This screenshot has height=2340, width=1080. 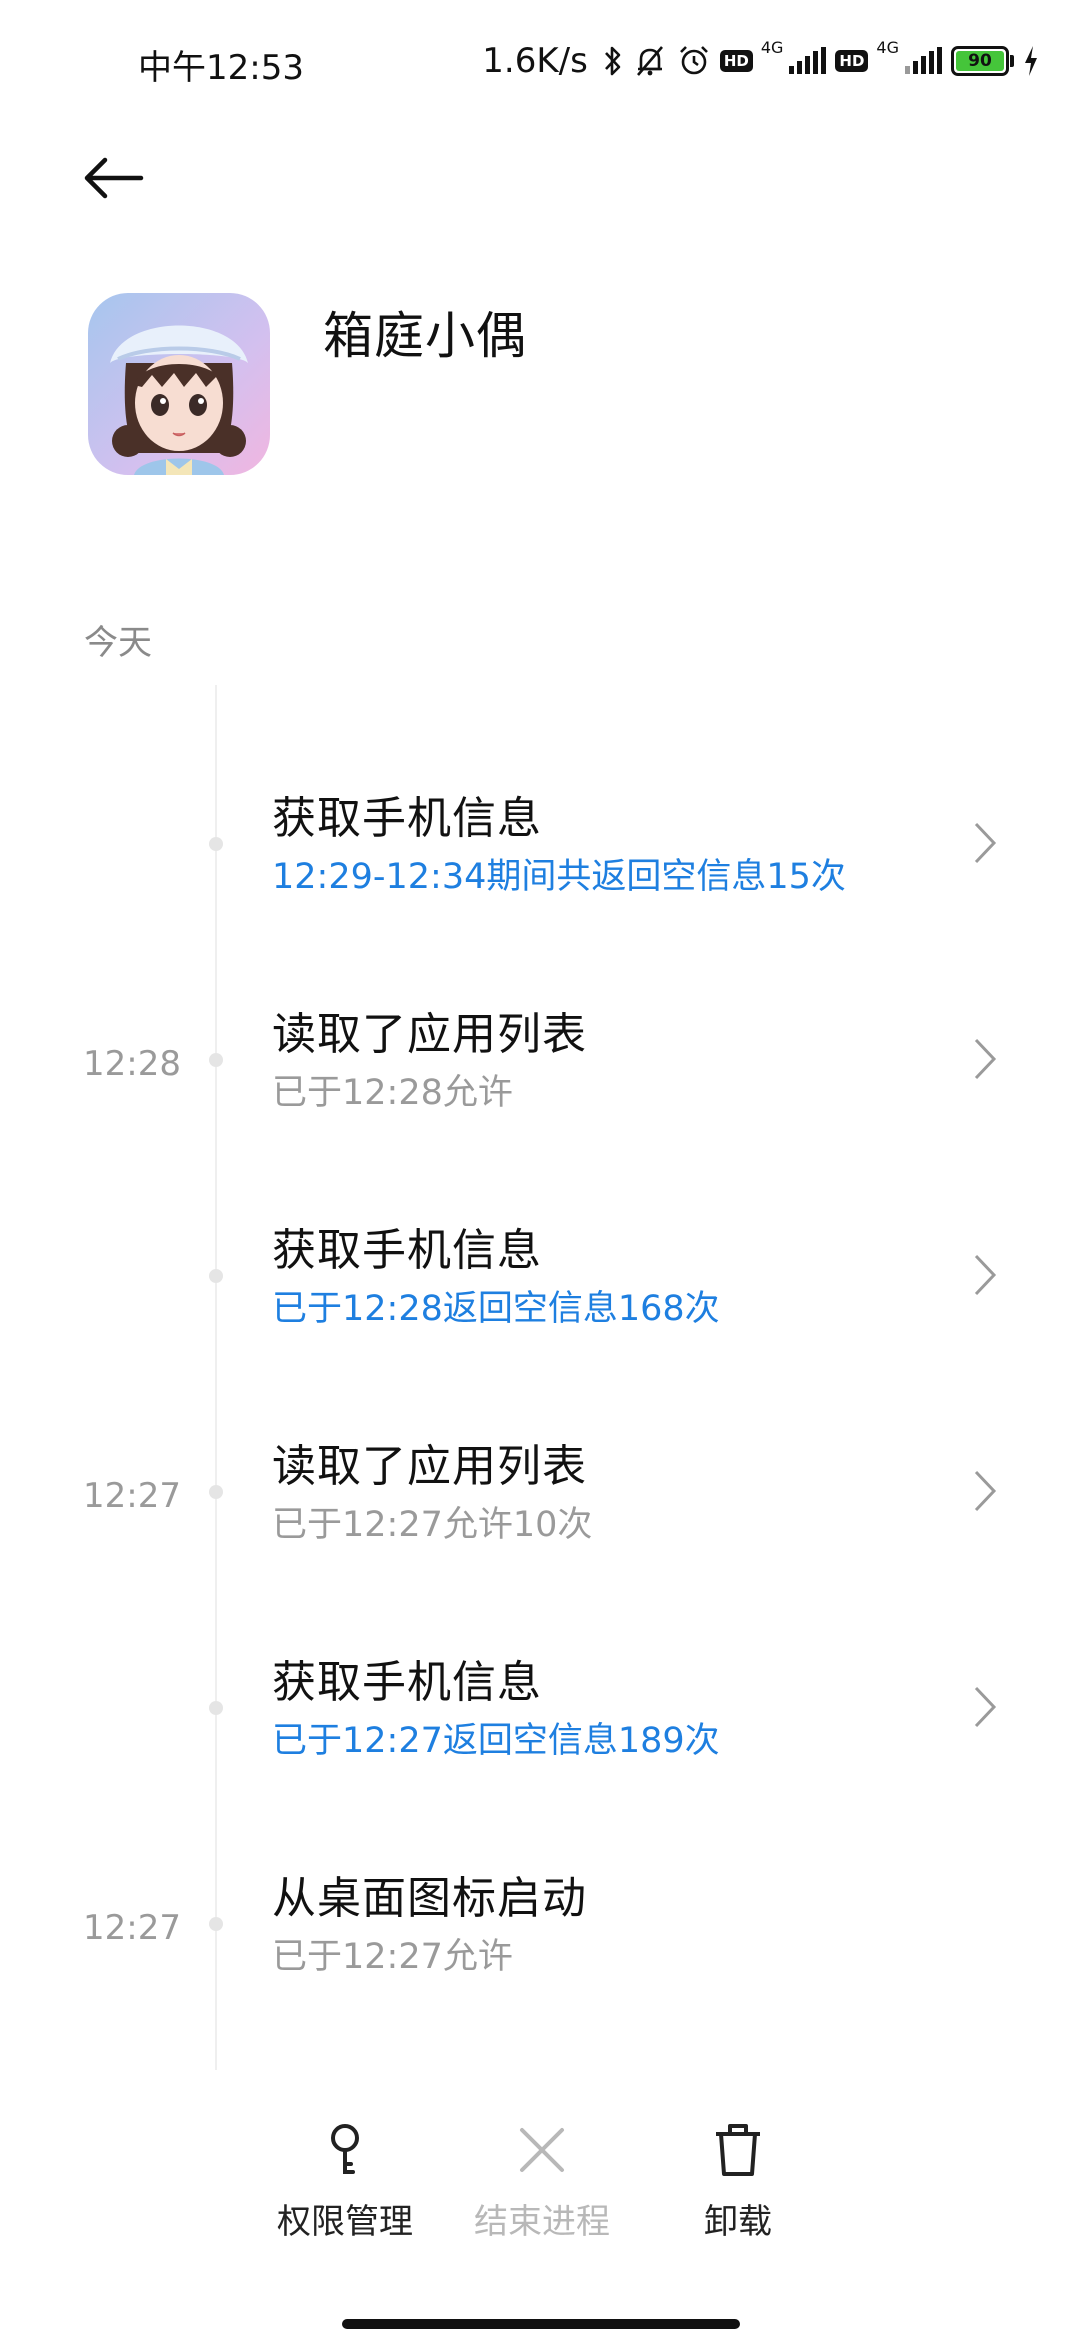 I want to click on back-button, so click(x=113, y=178).